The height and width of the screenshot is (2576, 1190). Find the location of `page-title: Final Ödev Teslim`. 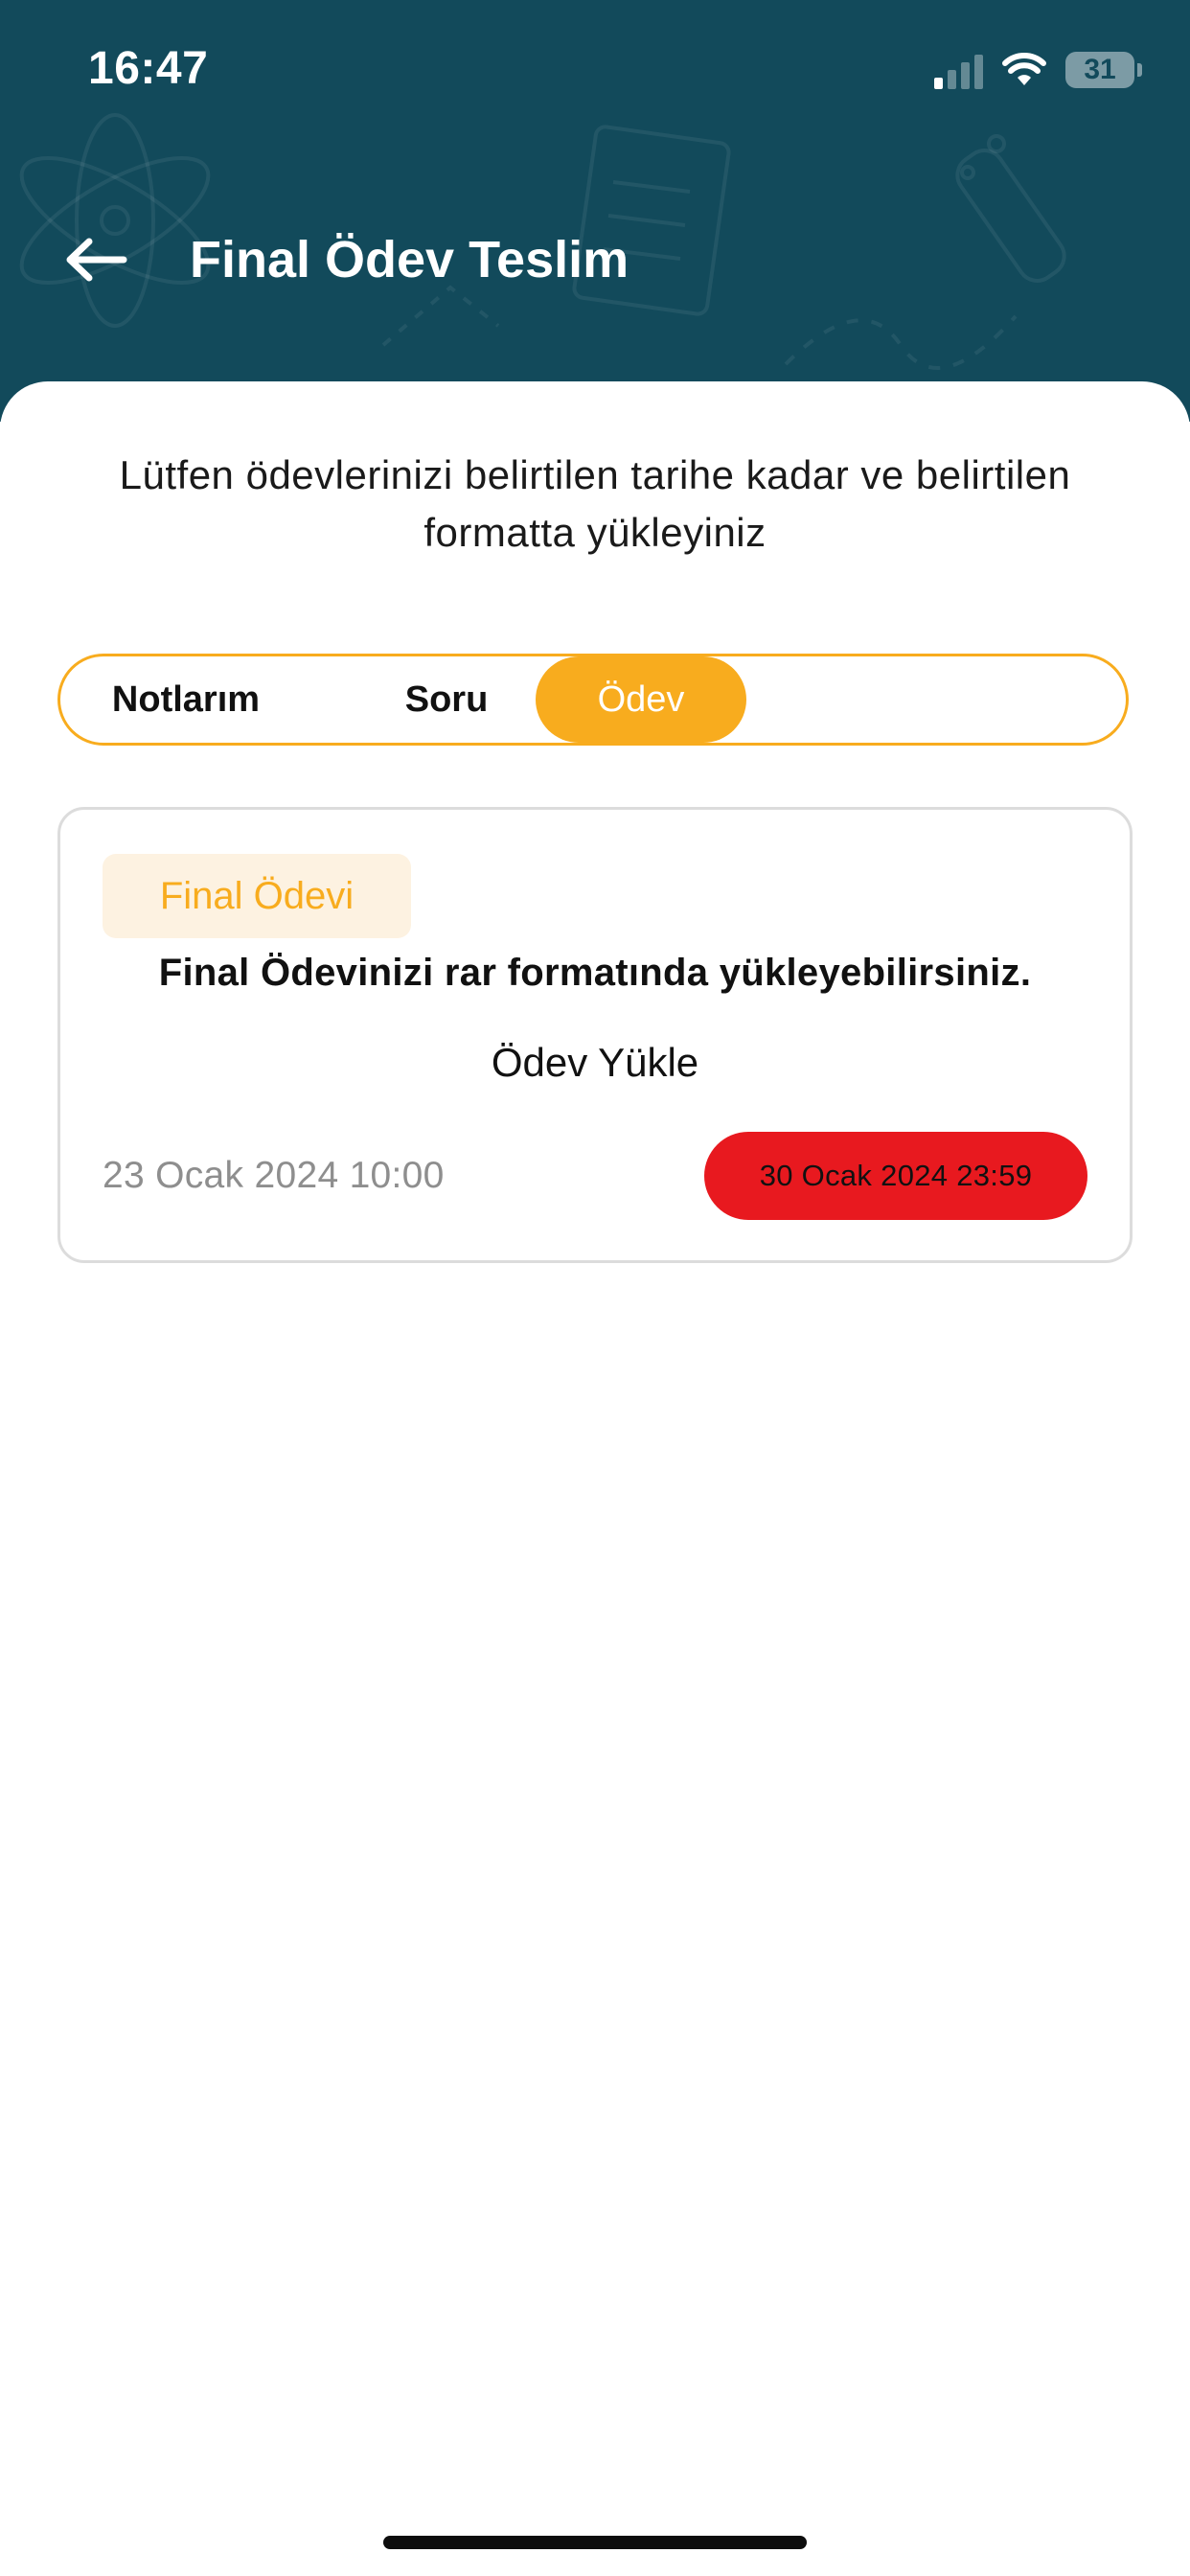

page-title: Final Ödev Teslim is located at coordinates (410, 259).